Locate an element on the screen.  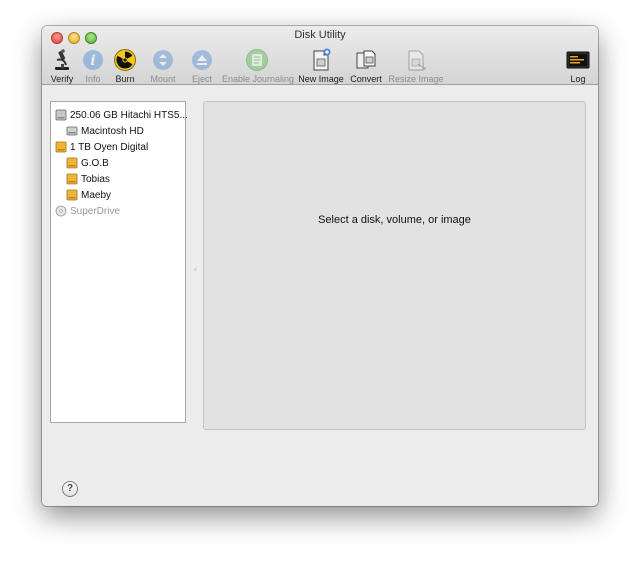
list-item-label: 1 TB Oyen Digital is located at coordinates (109, 147).